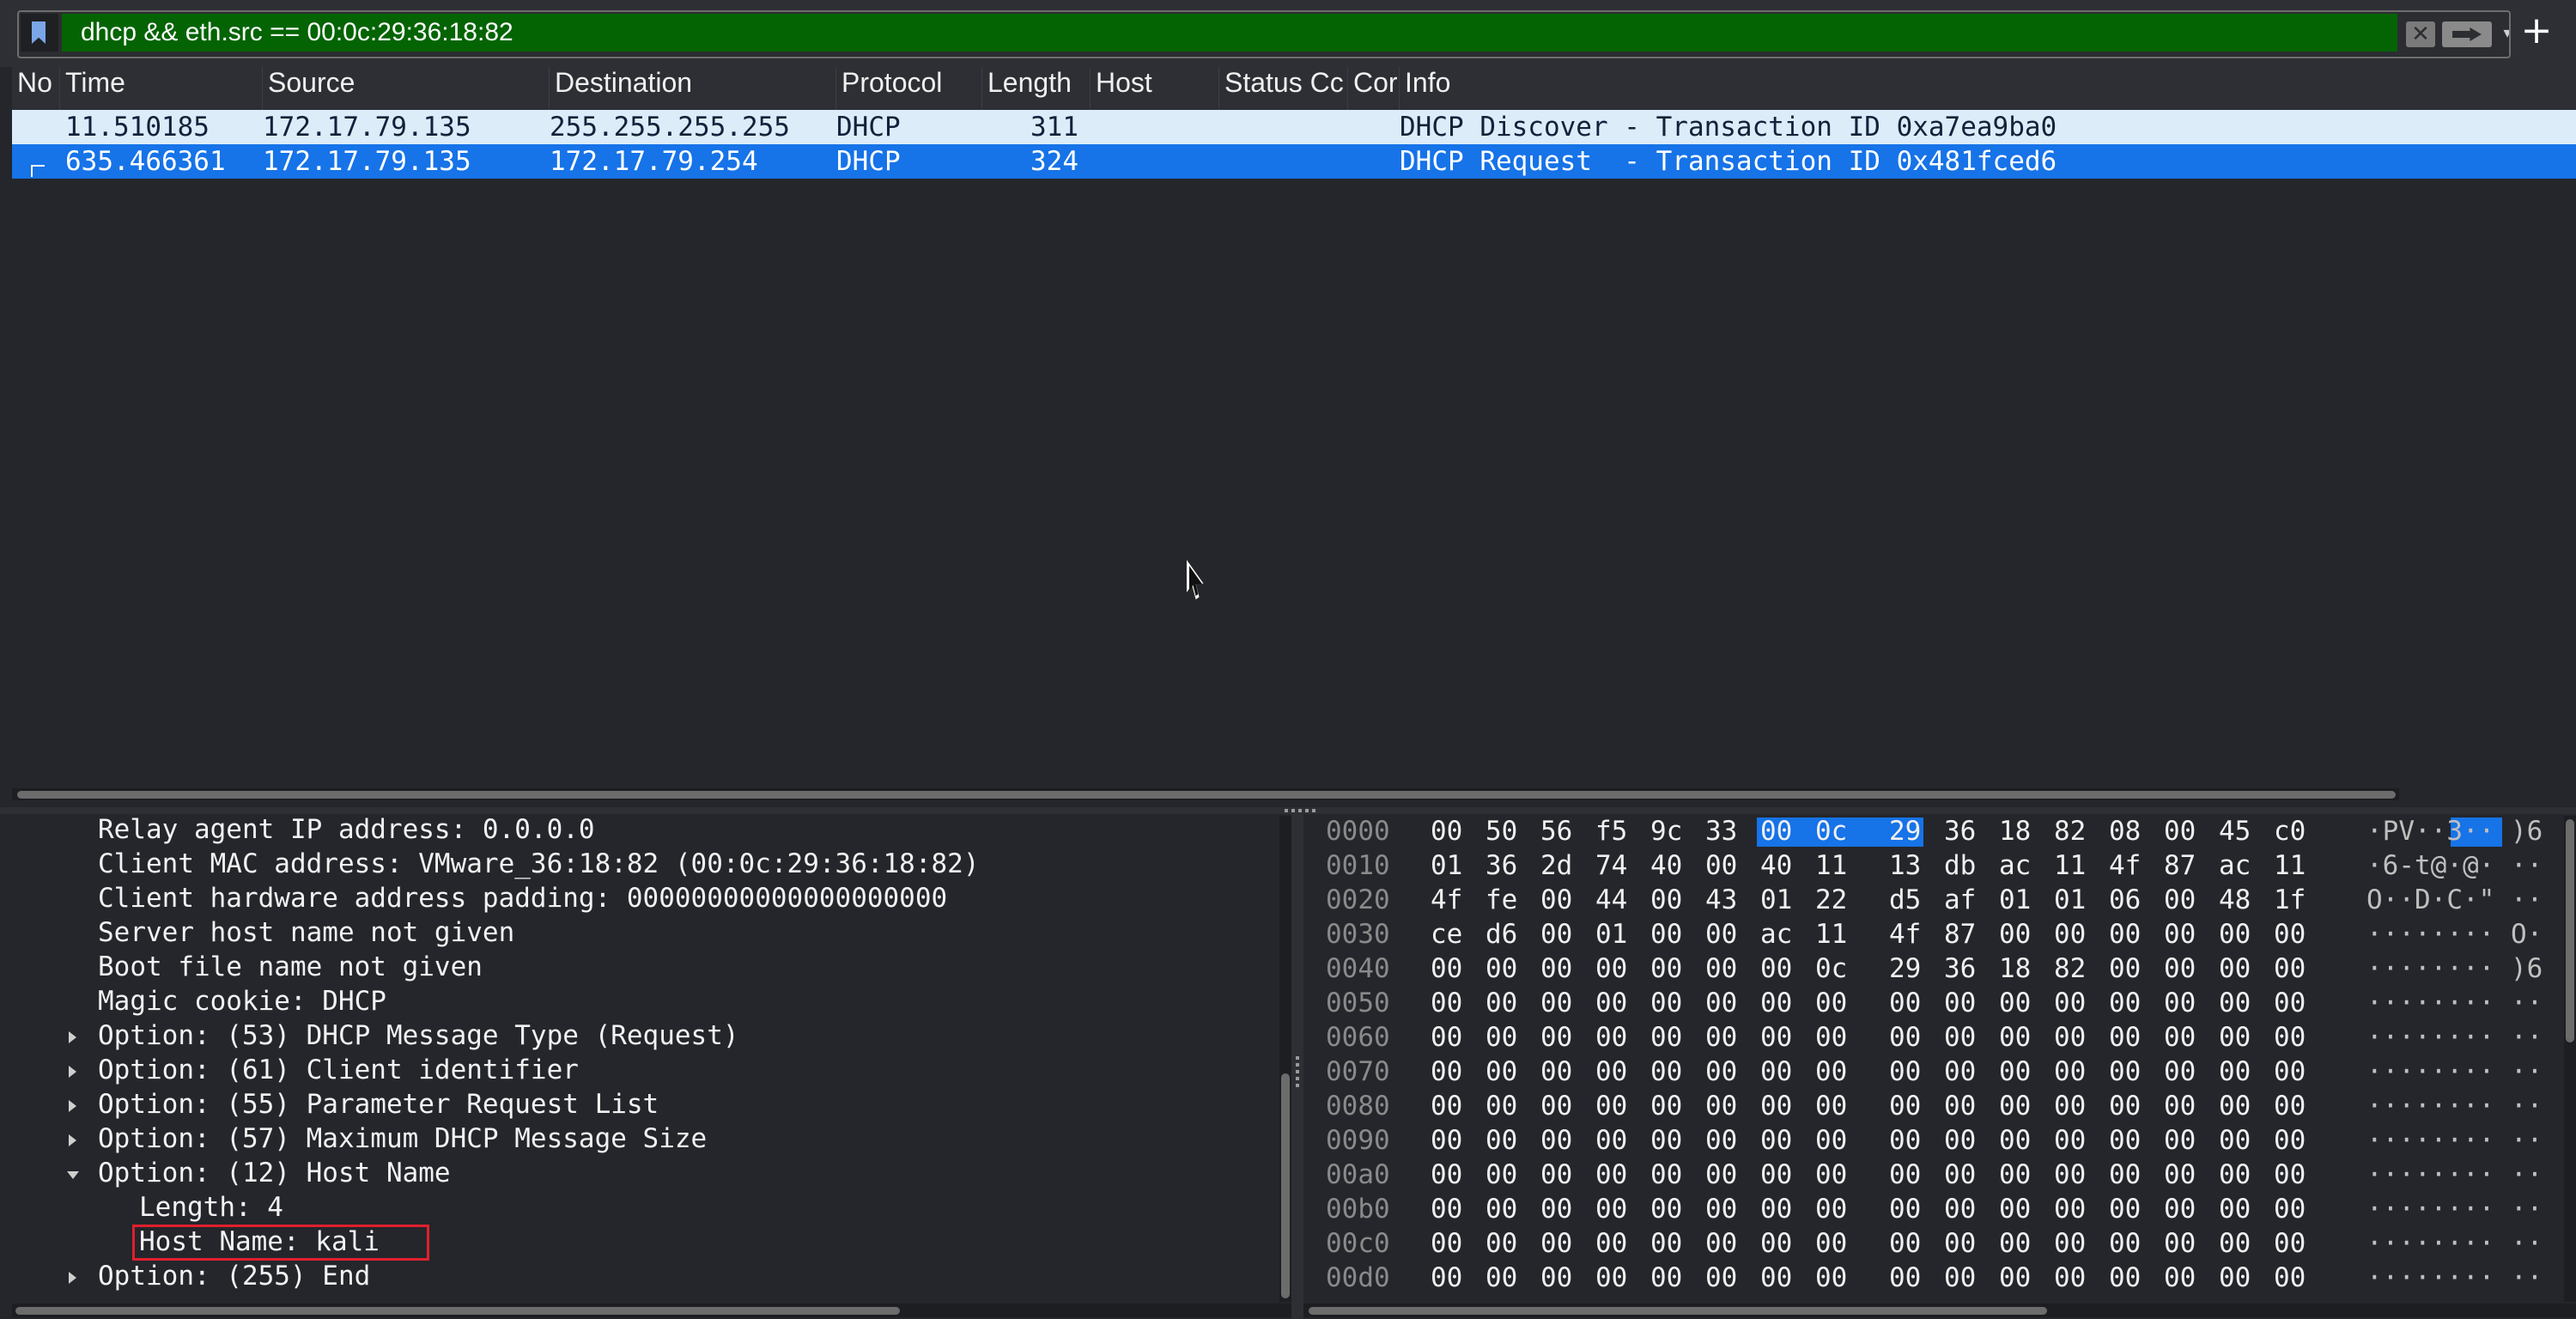 The image size is (2576, 1319). Describe the element at coordinates (1229, 33) in the screenshot. I see `display-filter-input` at that location.